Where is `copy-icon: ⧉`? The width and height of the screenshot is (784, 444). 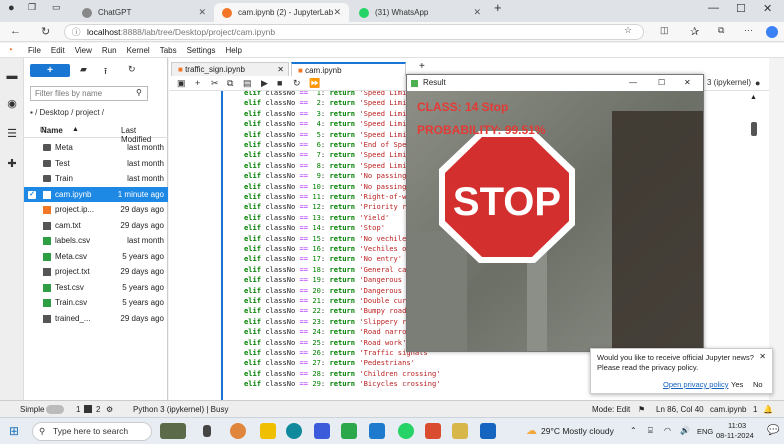
copy-icon: ⧉ is located at coordinates (230, 83).